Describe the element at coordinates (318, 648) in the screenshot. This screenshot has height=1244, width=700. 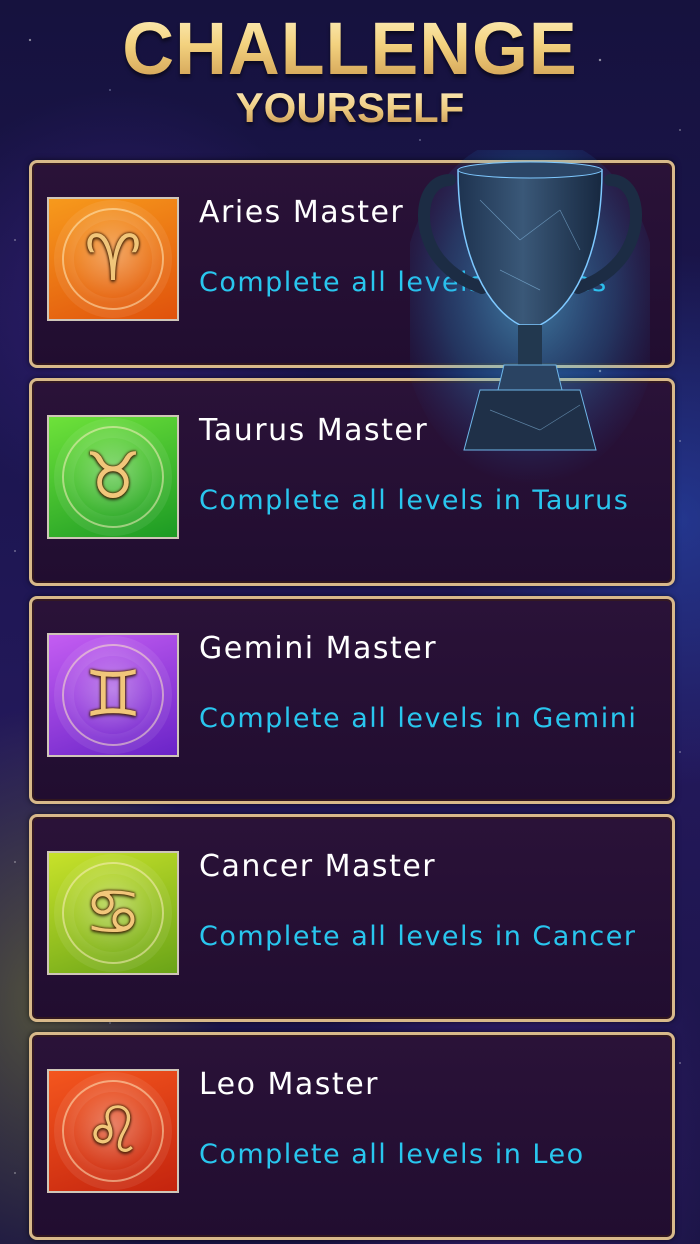
I see `achievement-title: Gemini Master` at that location.